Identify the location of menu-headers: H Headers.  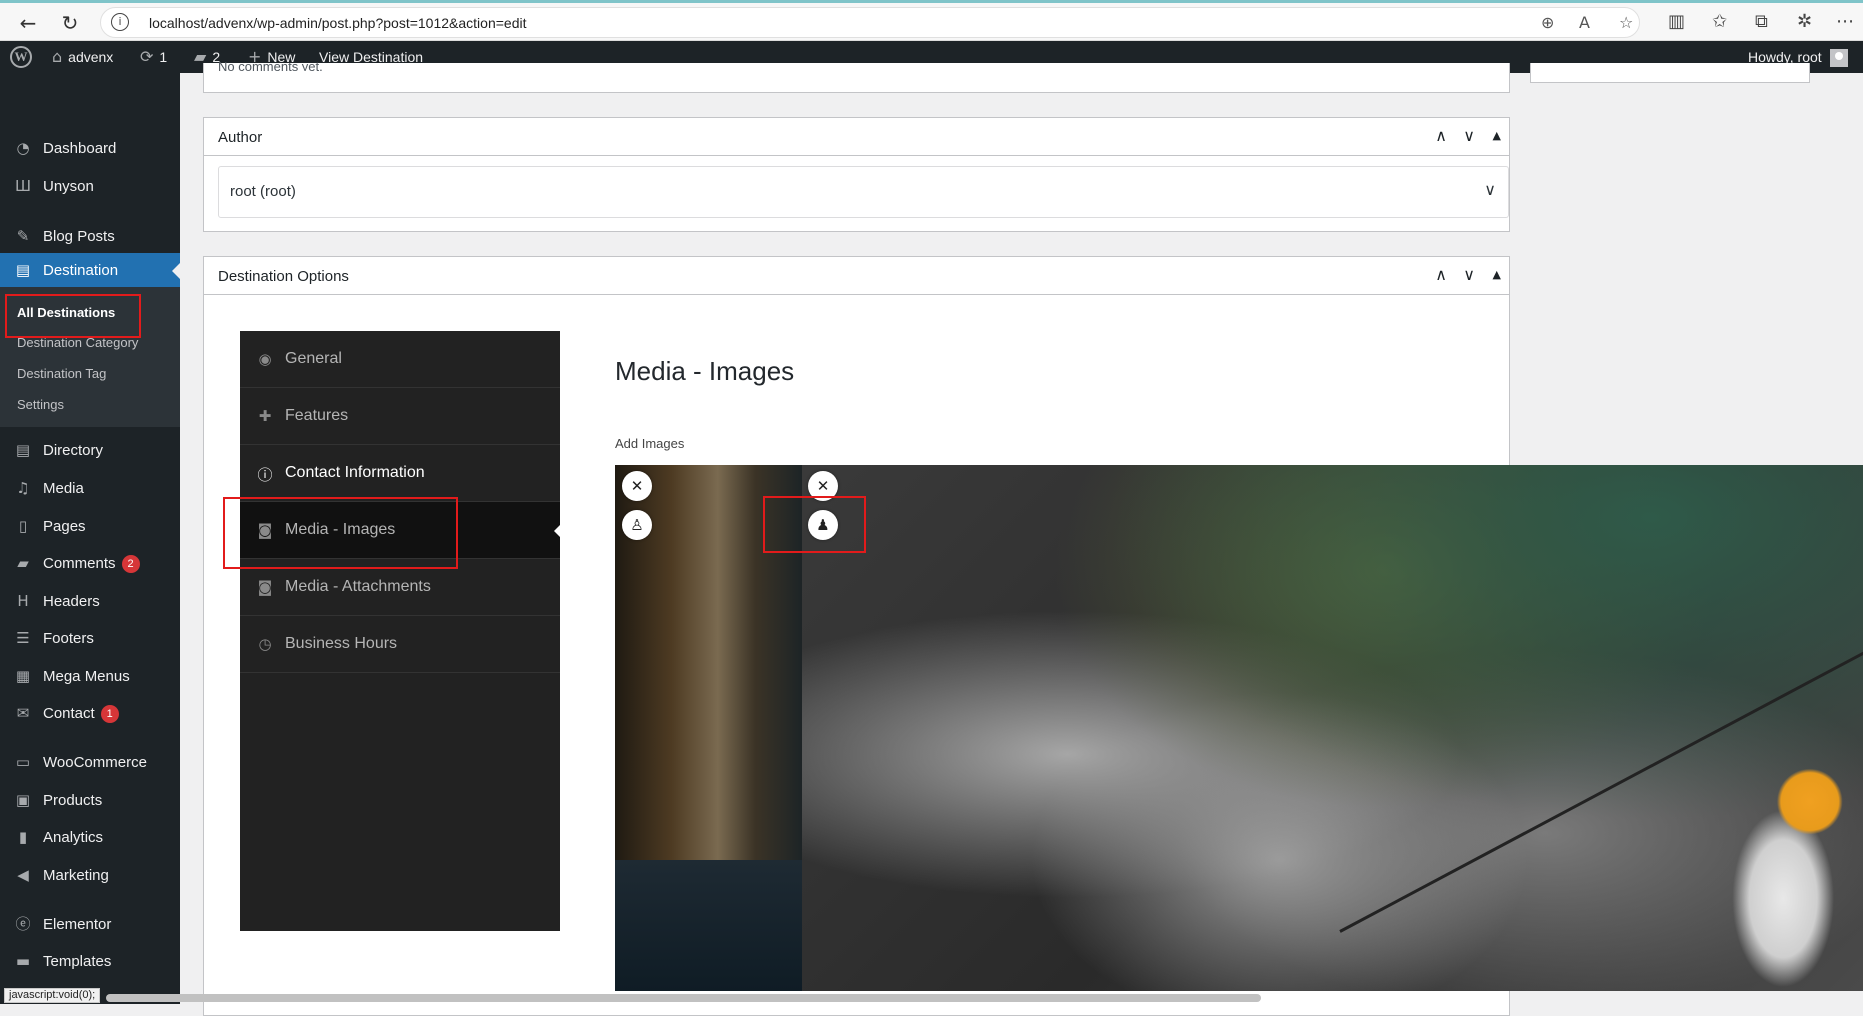
(90, 601).